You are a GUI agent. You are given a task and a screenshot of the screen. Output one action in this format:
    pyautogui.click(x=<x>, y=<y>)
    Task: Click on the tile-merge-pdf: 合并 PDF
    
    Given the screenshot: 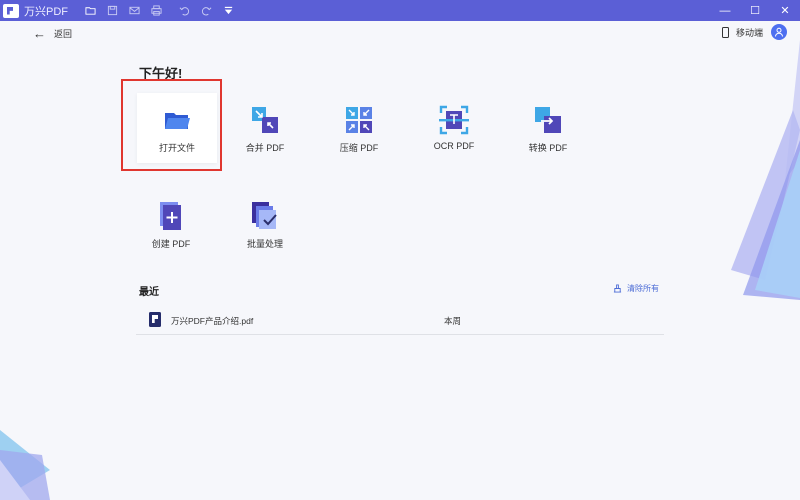 What is the action you would take?
    pyautogui.click(x=265, y=128)
    